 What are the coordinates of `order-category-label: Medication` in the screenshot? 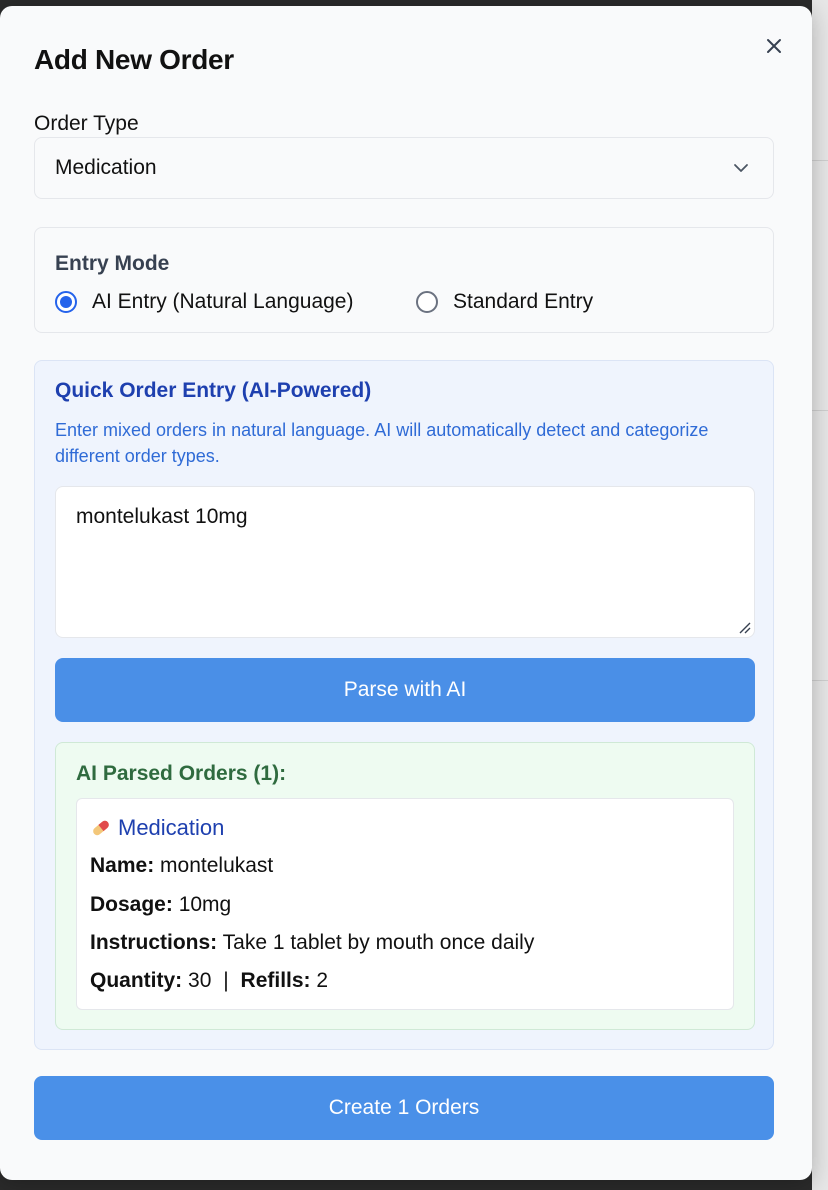 It's located at (171, 827).